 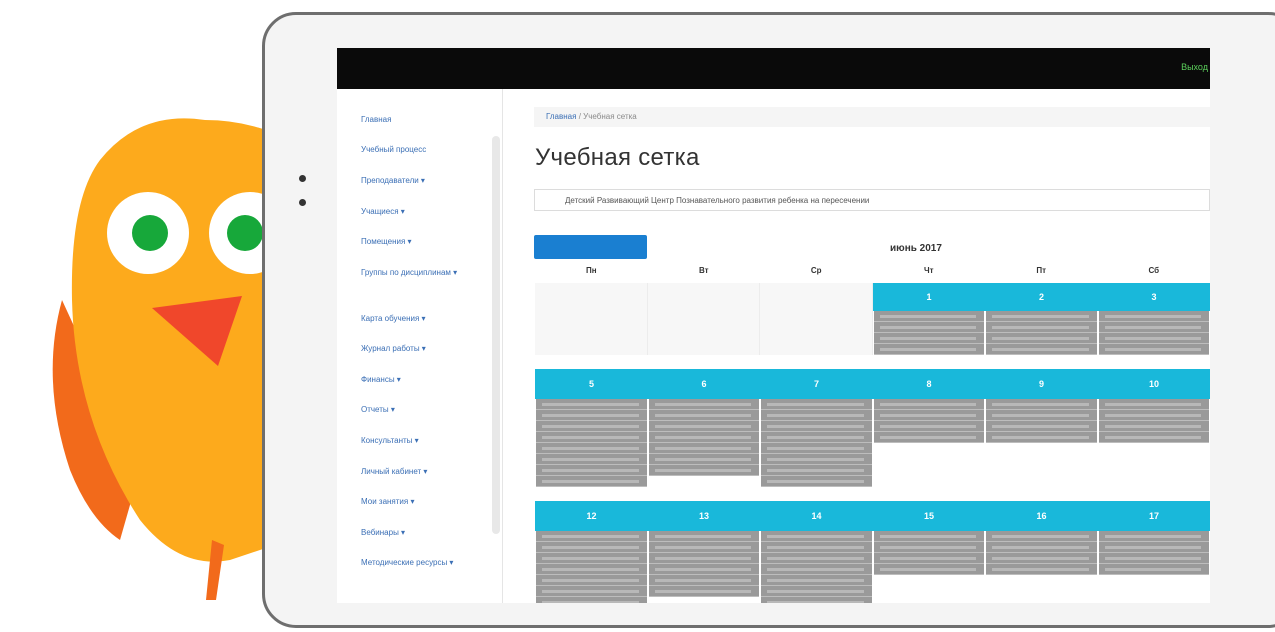 I want to click on sidebar-item-teachers: Преподаватели ▾, so click(x=421, y=180).